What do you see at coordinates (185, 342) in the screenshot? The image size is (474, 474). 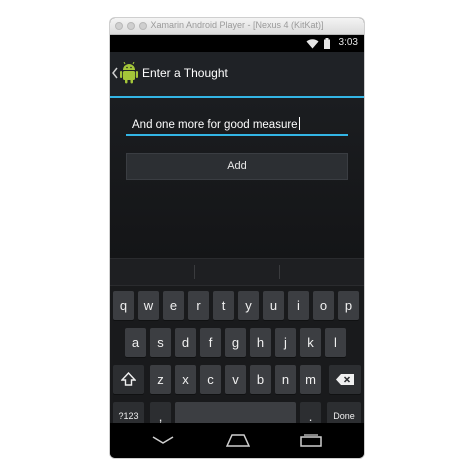 I see `key-d: d` at bounding box center [185, 342].